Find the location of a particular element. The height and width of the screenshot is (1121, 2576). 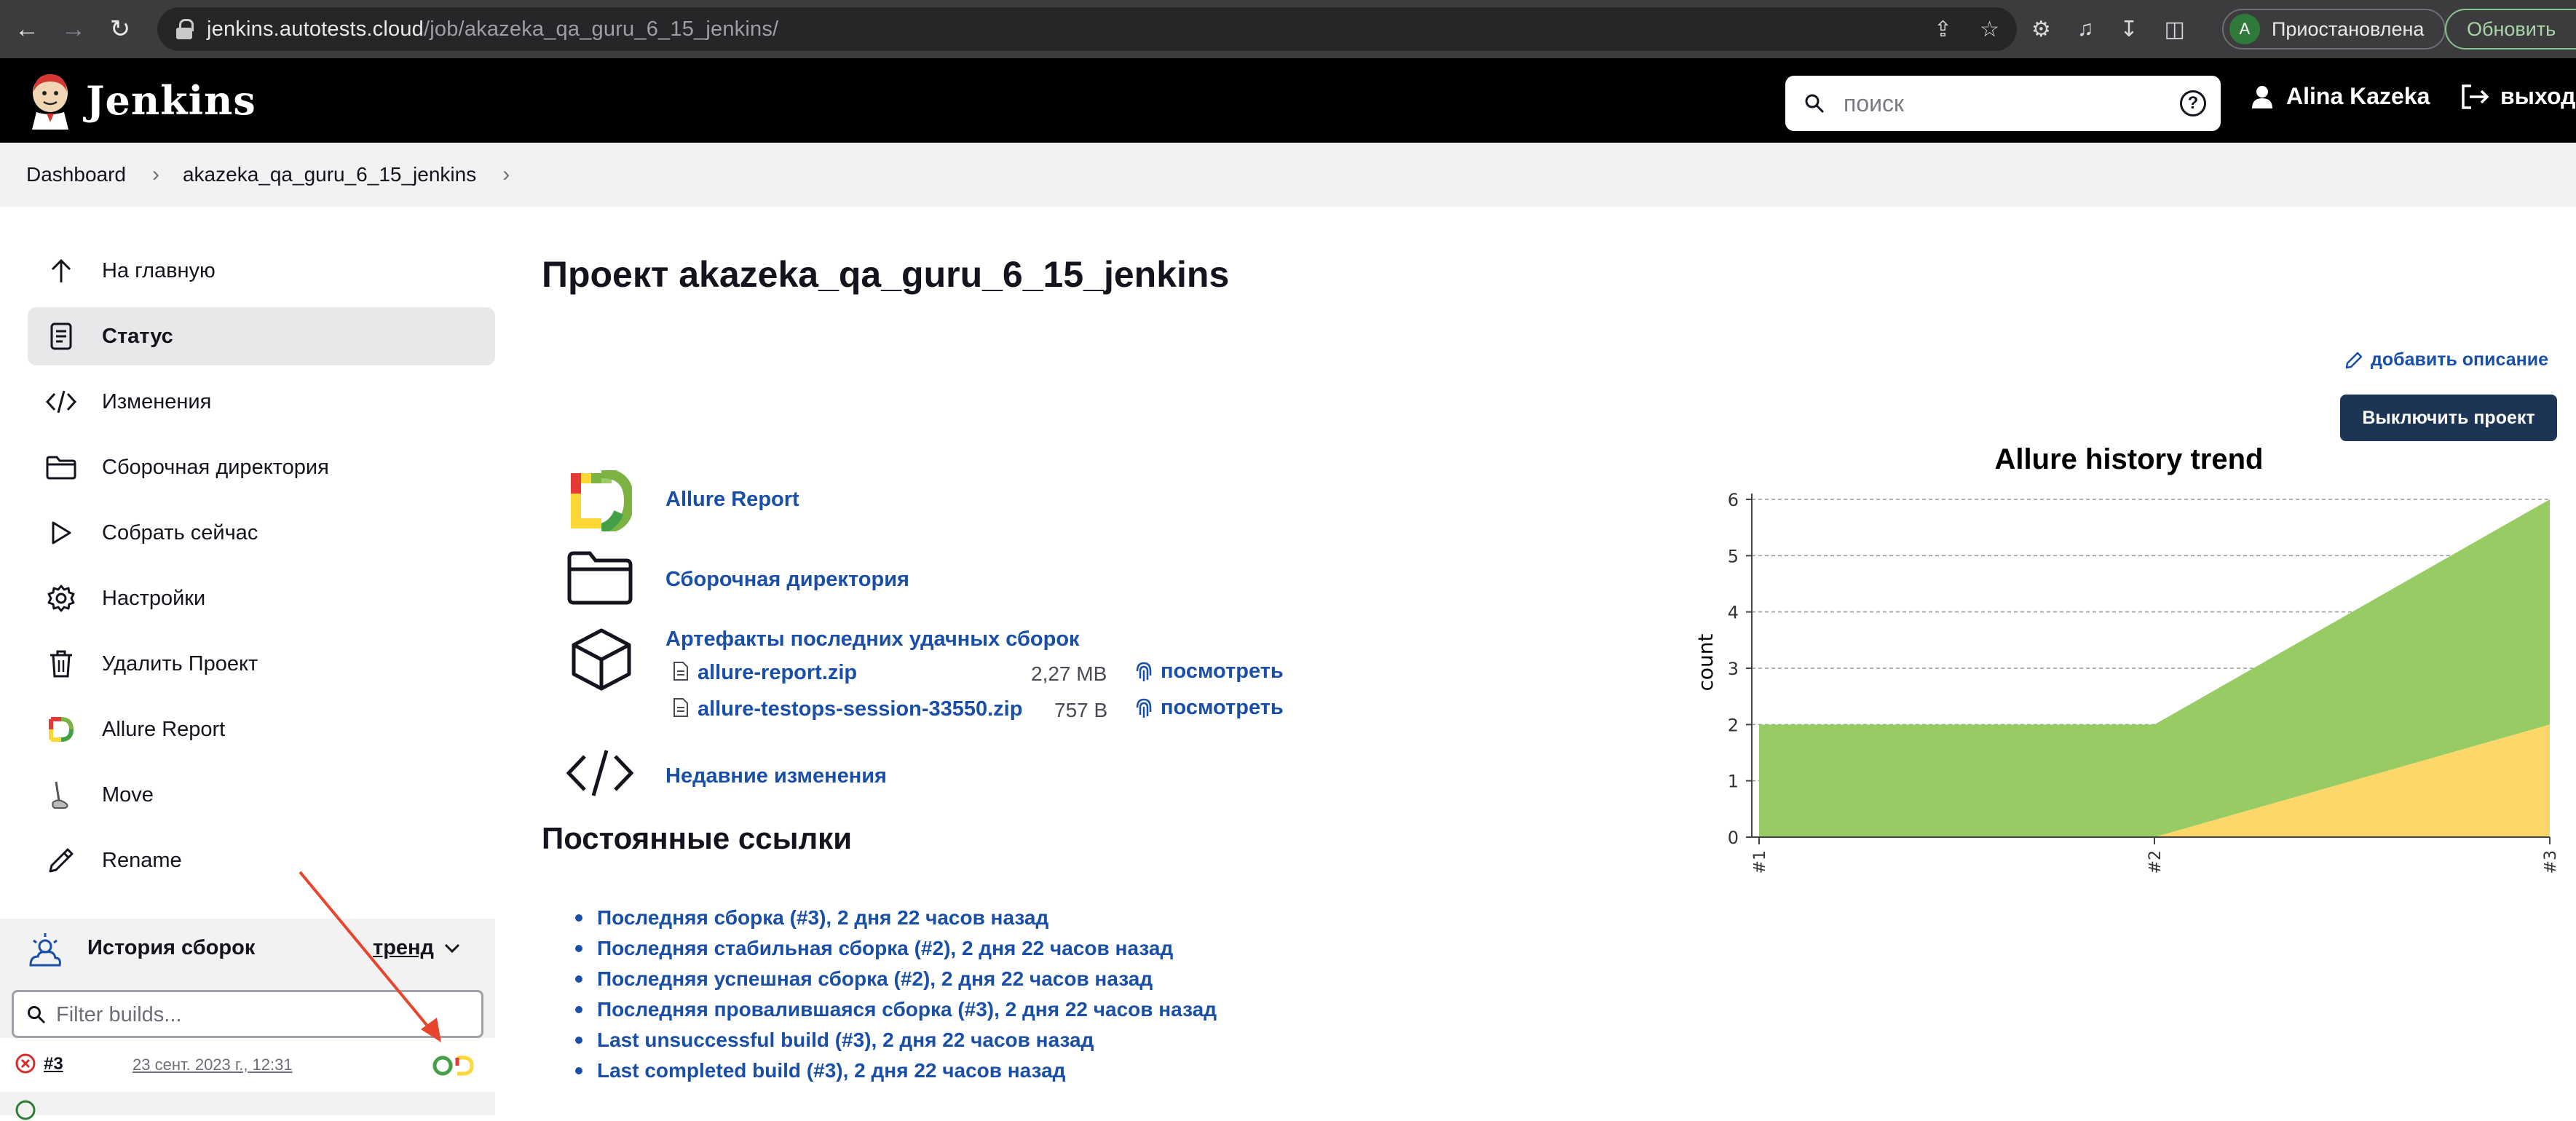

allure-badge-icon is located at coordinates (454, 1065).